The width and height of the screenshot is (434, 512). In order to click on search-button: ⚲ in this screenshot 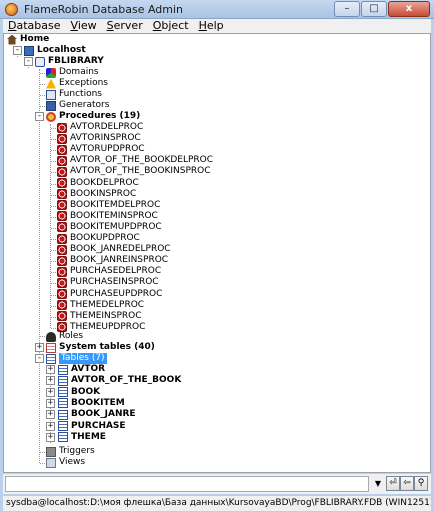, I will do `click(421, 483)`.